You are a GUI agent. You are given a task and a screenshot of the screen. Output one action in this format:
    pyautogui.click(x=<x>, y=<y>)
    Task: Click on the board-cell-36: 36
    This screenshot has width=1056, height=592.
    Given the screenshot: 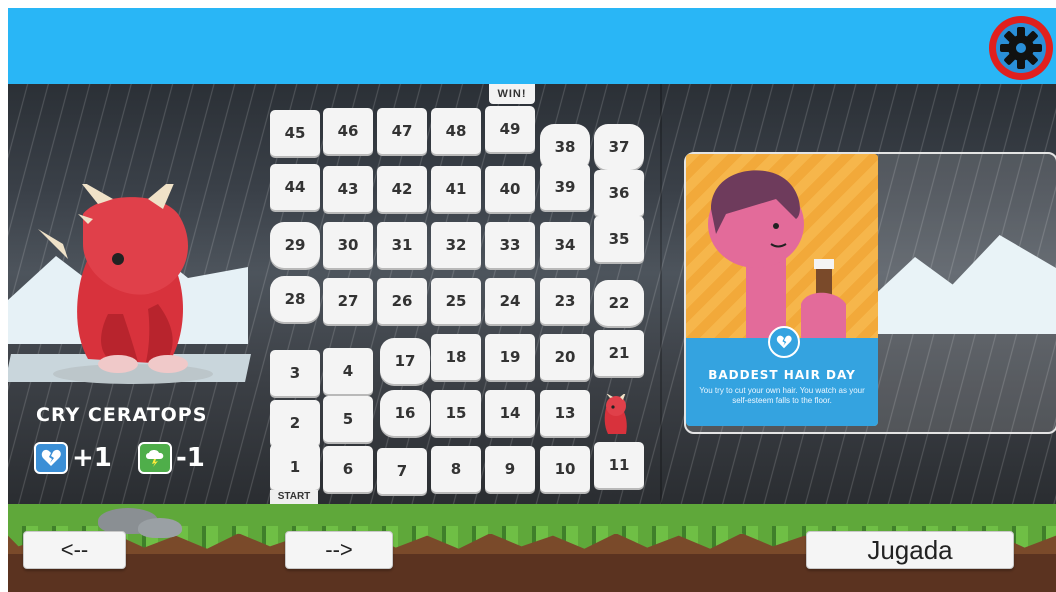 What is the action you would take?
    pyautogui.click(x=619, y=193)
    